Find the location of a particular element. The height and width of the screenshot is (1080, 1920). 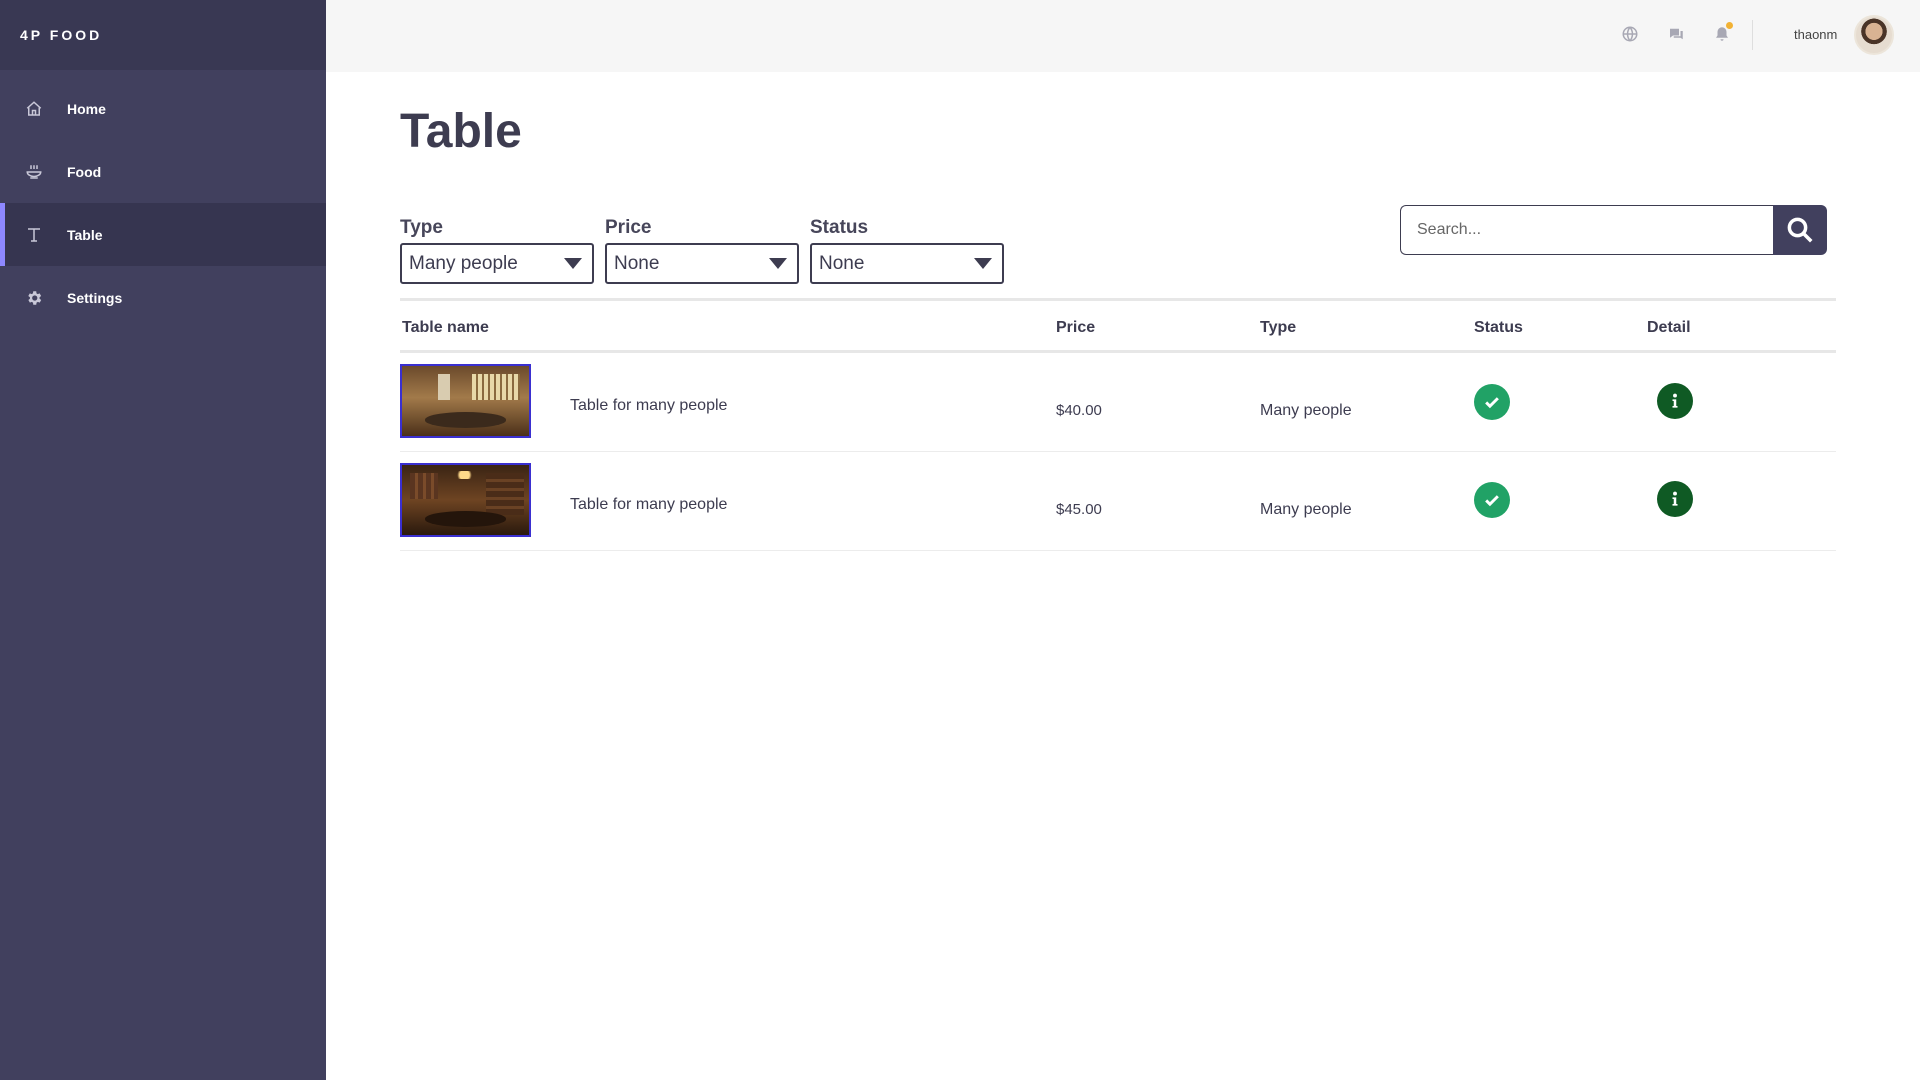

type-select-value: Many people is located at coordinates (463, 263).